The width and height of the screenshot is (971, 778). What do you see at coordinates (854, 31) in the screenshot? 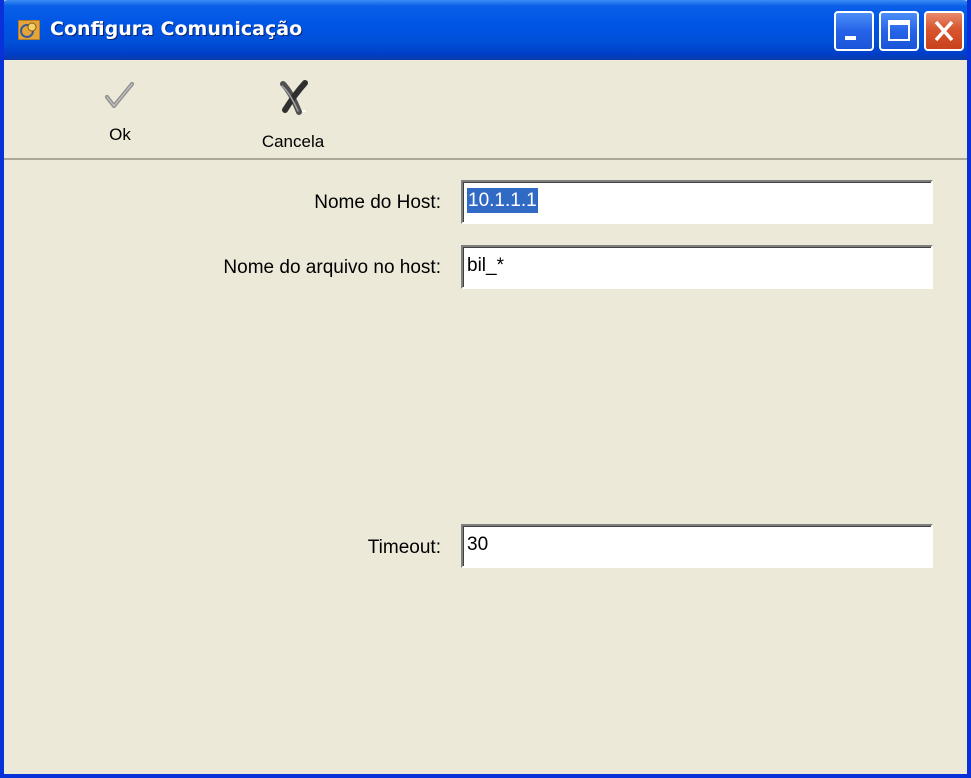
I see `minimize-button` at bounding box center [854, 31].